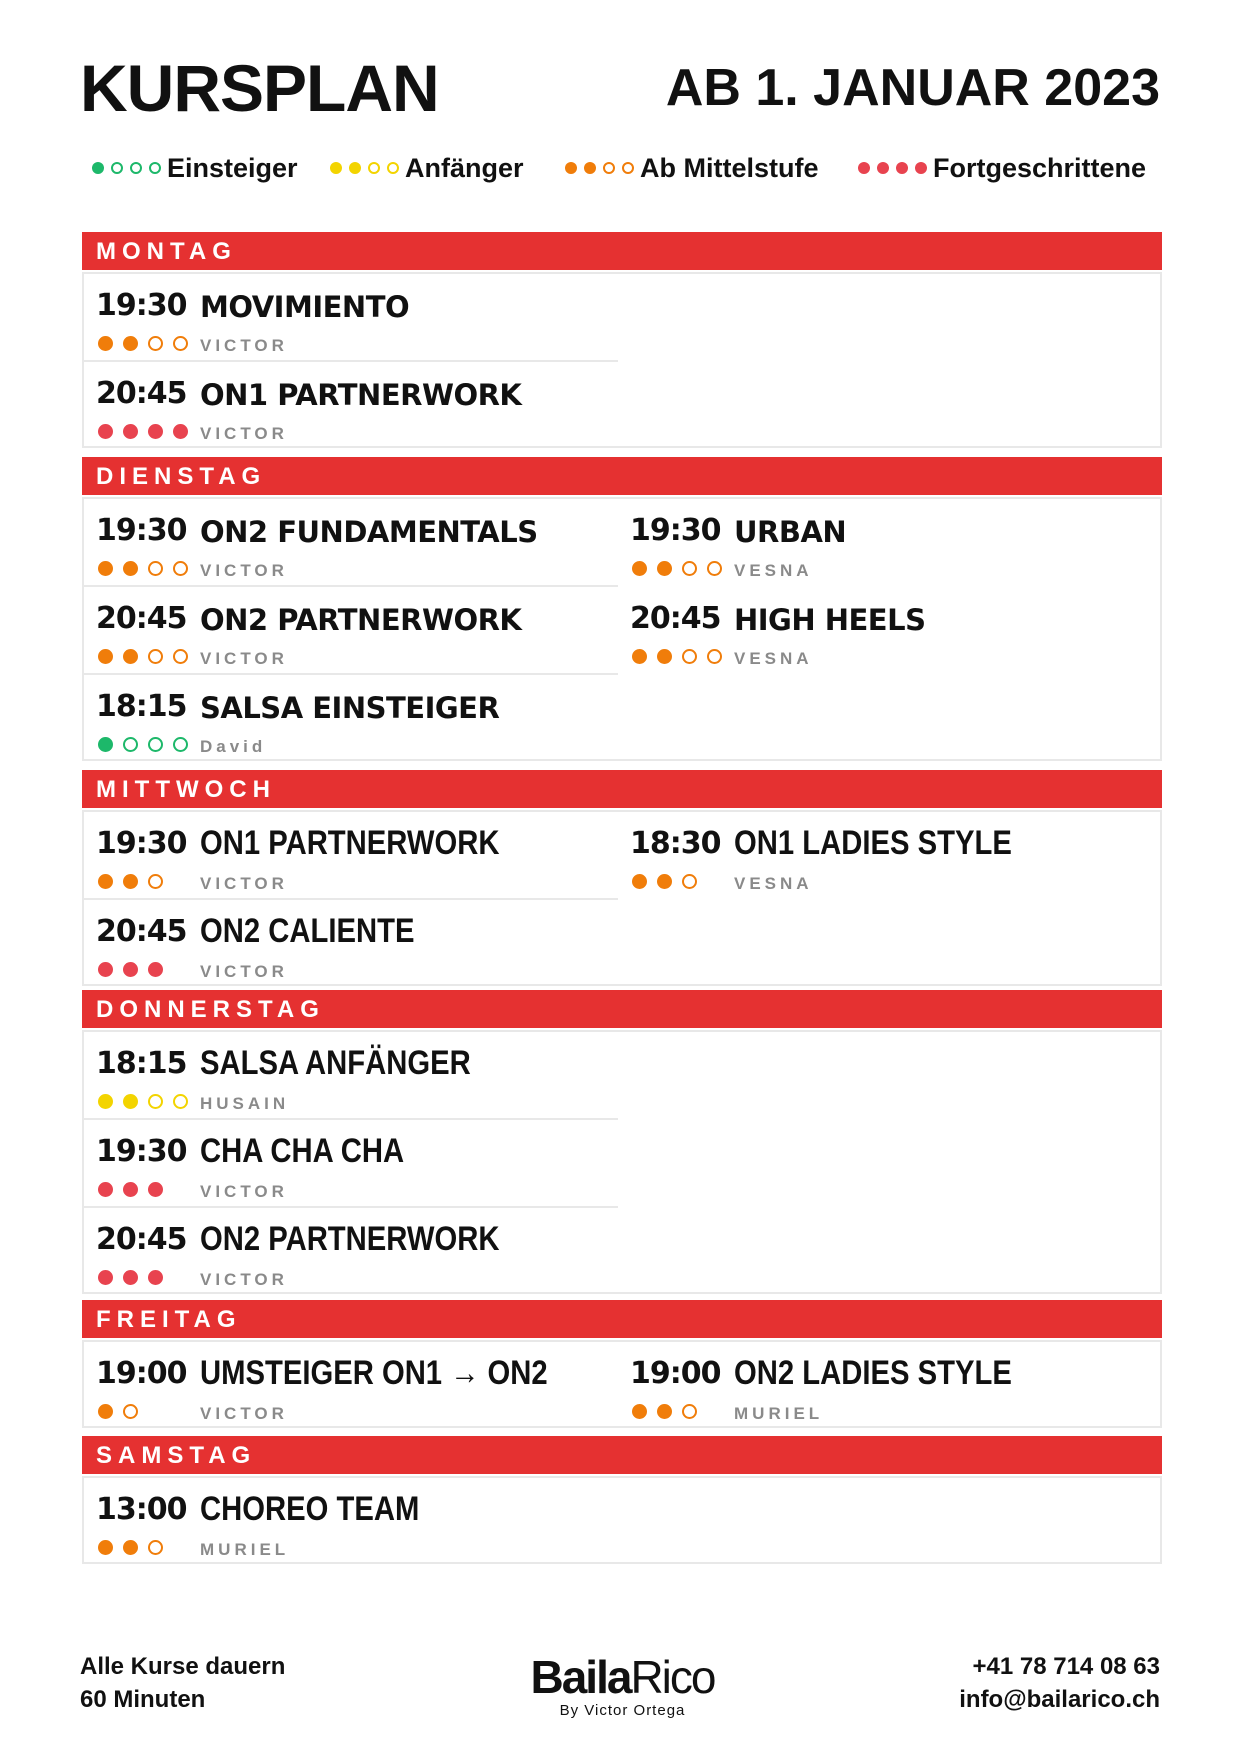 Image resolution: width=1240 pixels, height=1754 pixels. Describe the element at coordinates (622, 1710) in the screenshot. I see `logo-subtitle: By Victor Ortega` at that location.